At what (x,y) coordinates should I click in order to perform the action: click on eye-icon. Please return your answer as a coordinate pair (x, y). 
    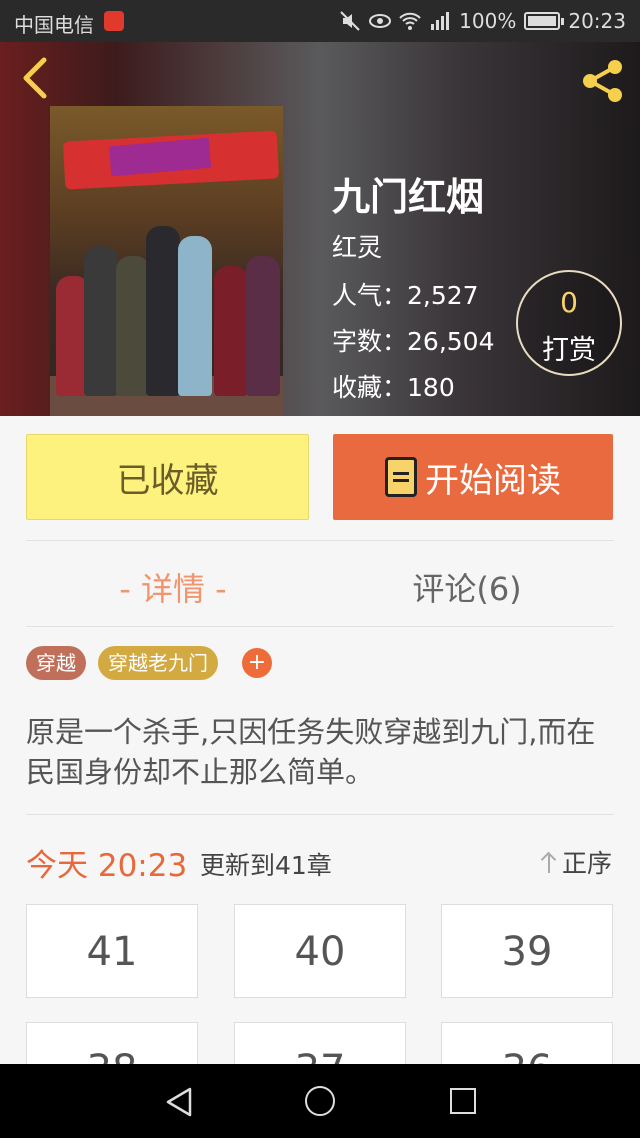
    Looking at the image, I should click on (380, 21).